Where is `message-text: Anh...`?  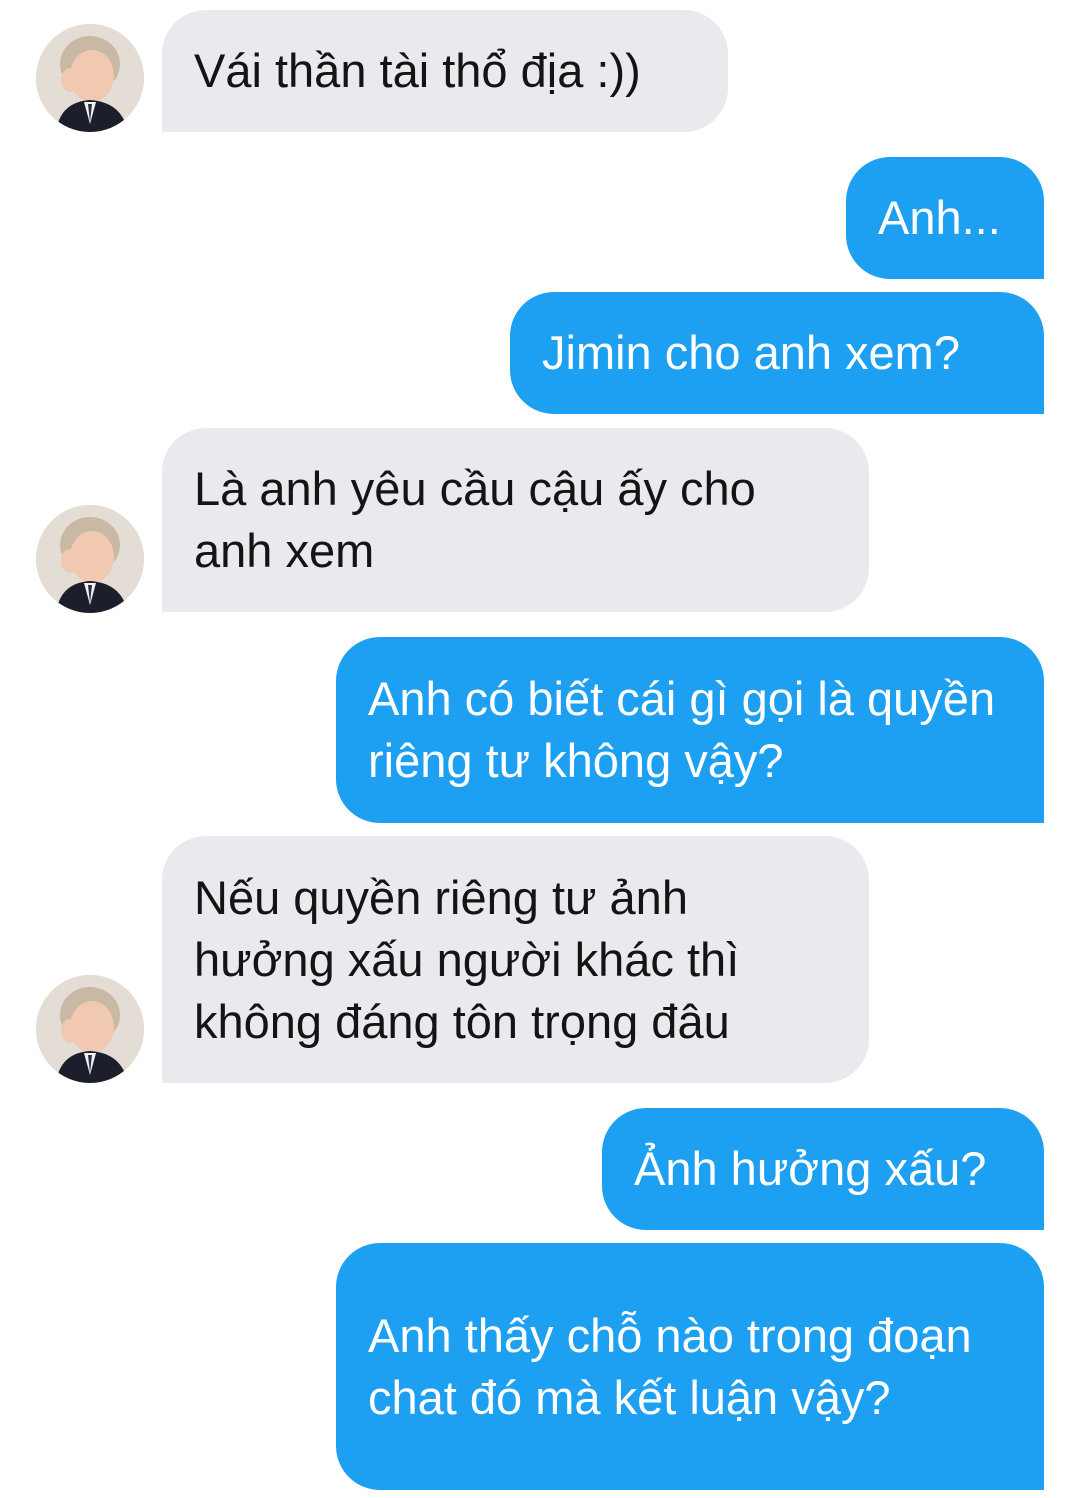 message-text: Anh... is located at coordinates (939, 217).